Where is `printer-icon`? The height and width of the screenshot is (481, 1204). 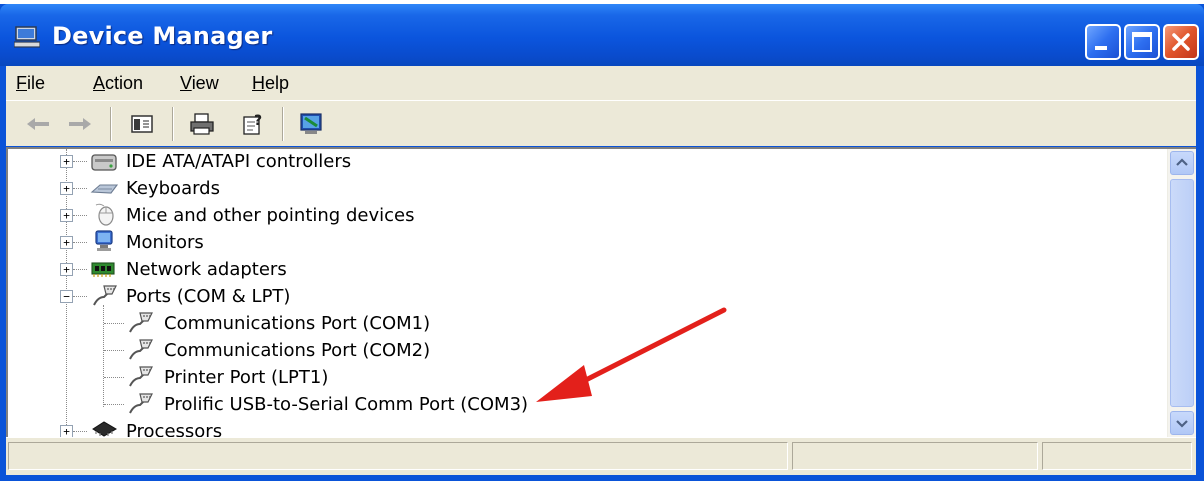 printer-icon is located at coordinates (202, 124).